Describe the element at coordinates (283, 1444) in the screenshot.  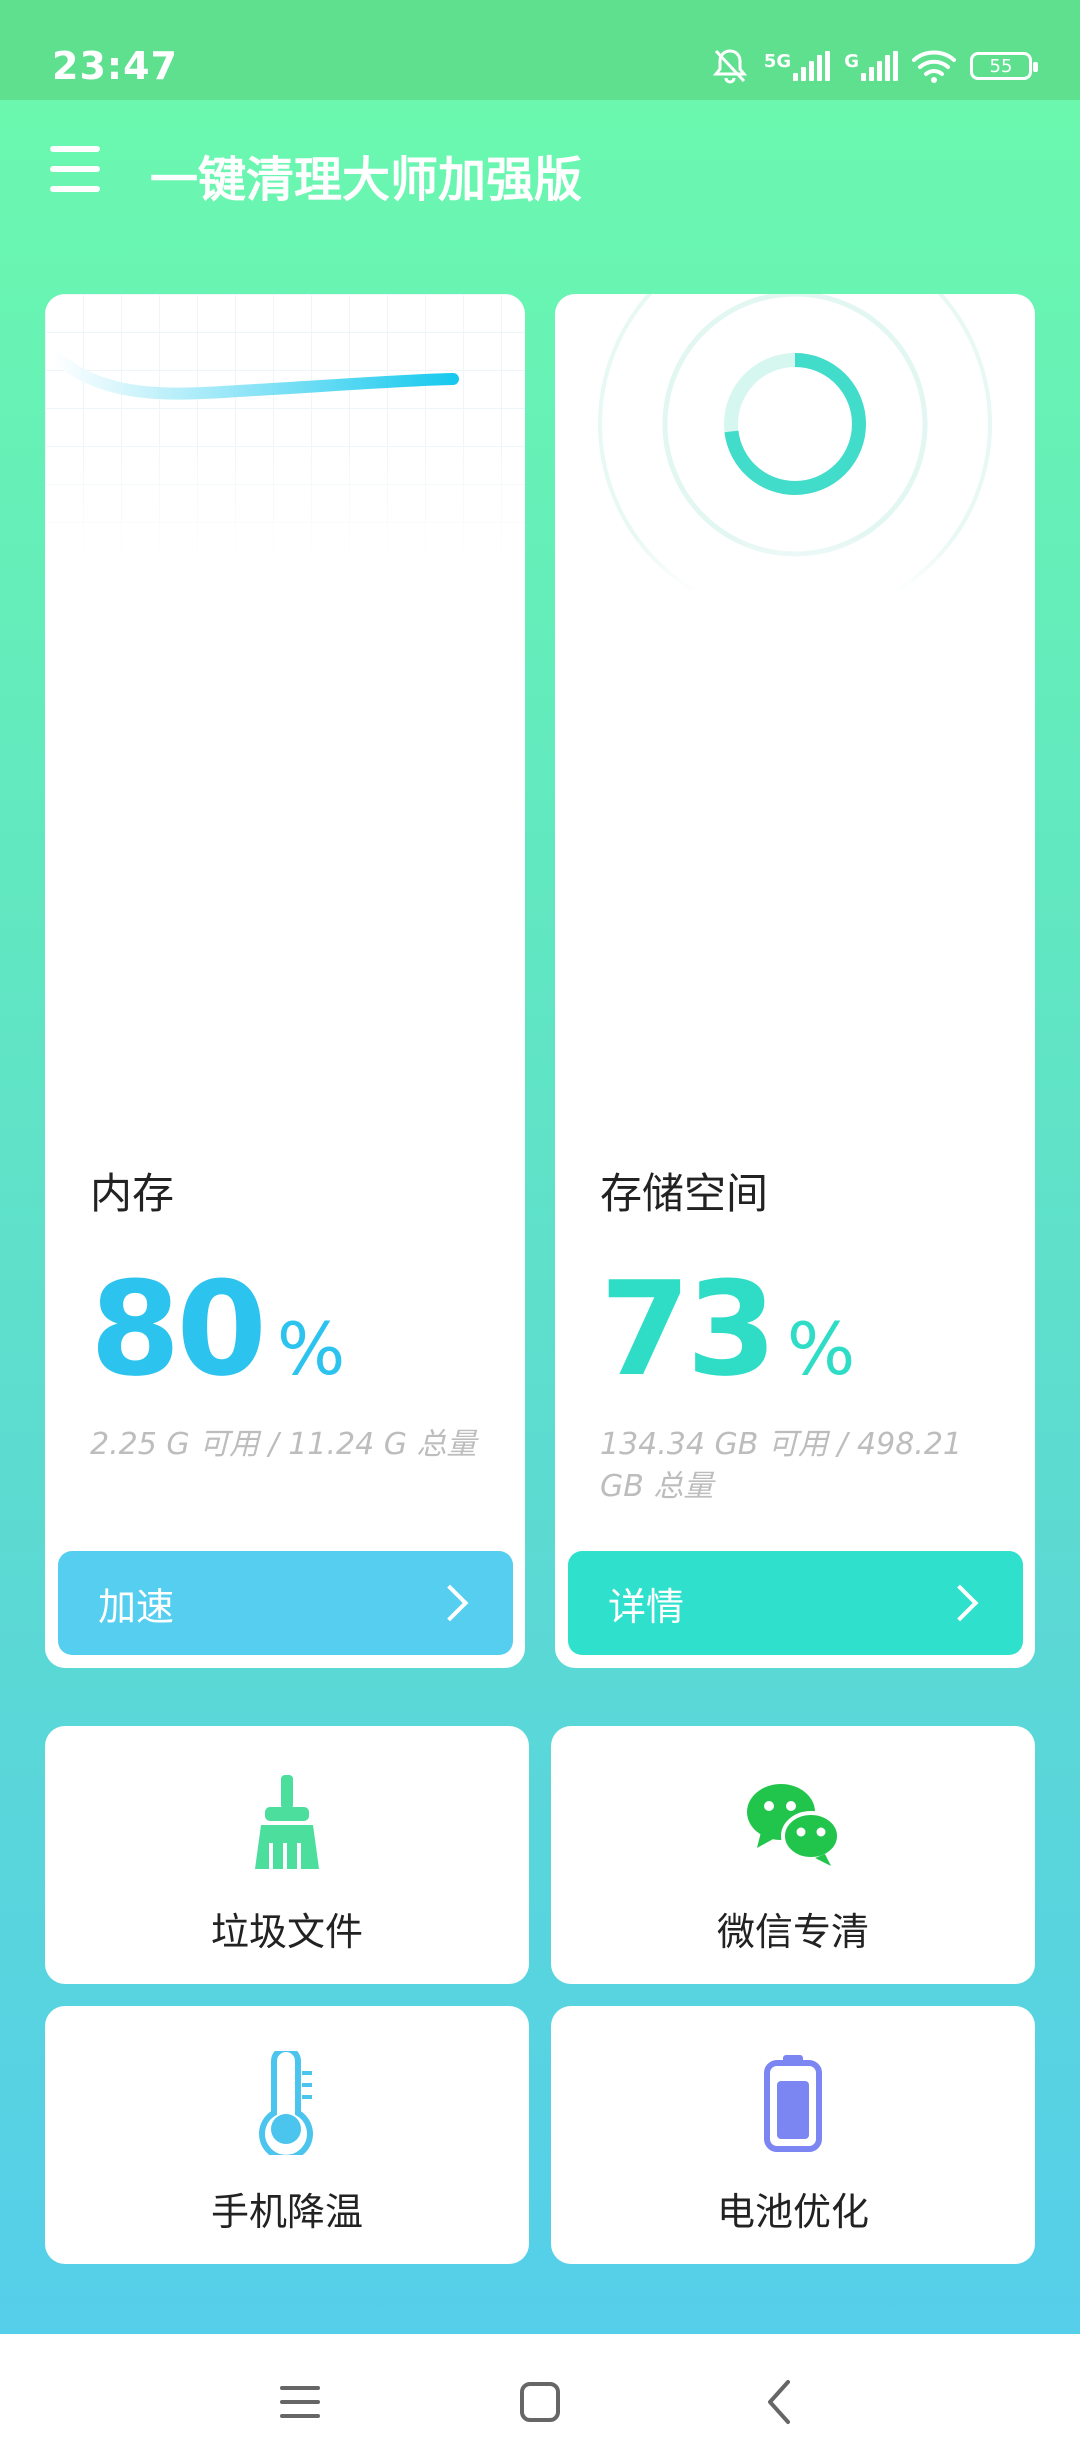
I see `memory-detail: 2.25 G 可用 / 11.24 G 总量` at that location.